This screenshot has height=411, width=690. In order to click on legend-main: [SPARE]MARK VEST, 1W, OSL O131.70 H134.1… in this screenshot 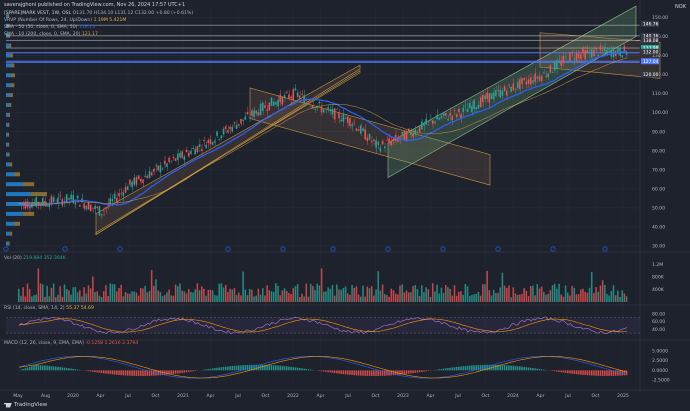, I will do `click(98, 13)`.